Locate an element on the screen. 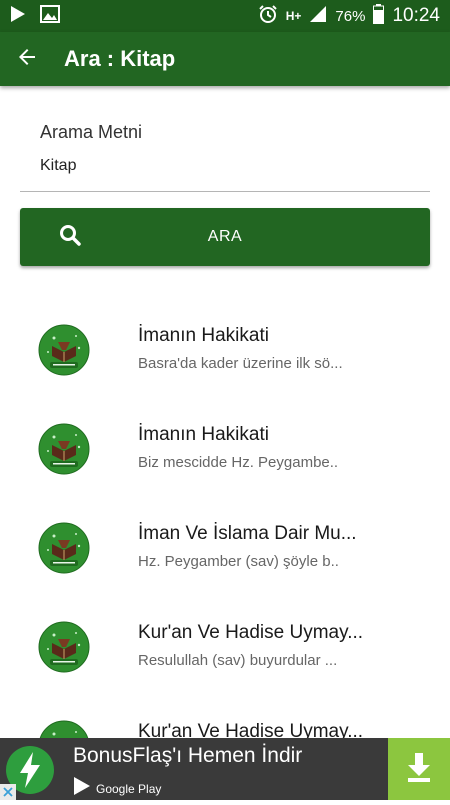 The image size is (450, 805). arrow-back-icon is located at coordinates (27, 59).